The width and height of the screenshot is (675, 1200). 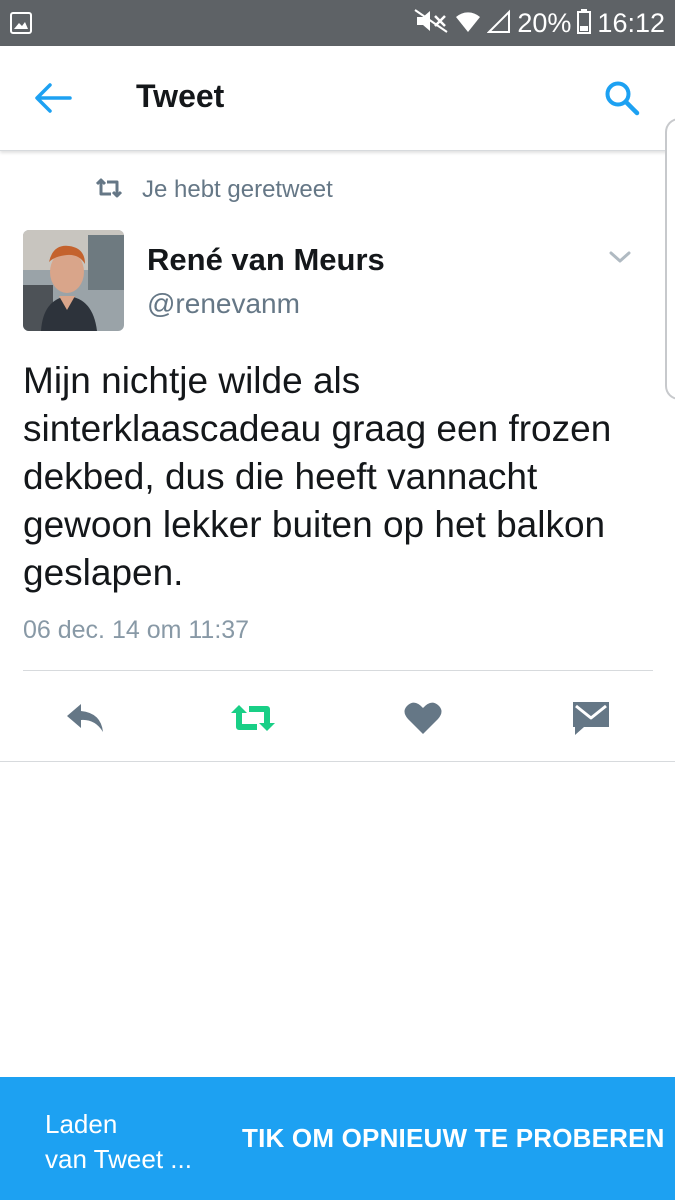 What do you see at coordinates (431, 23) in the screenshot?
I see `mute-icon` at bounding box center [431, 23].